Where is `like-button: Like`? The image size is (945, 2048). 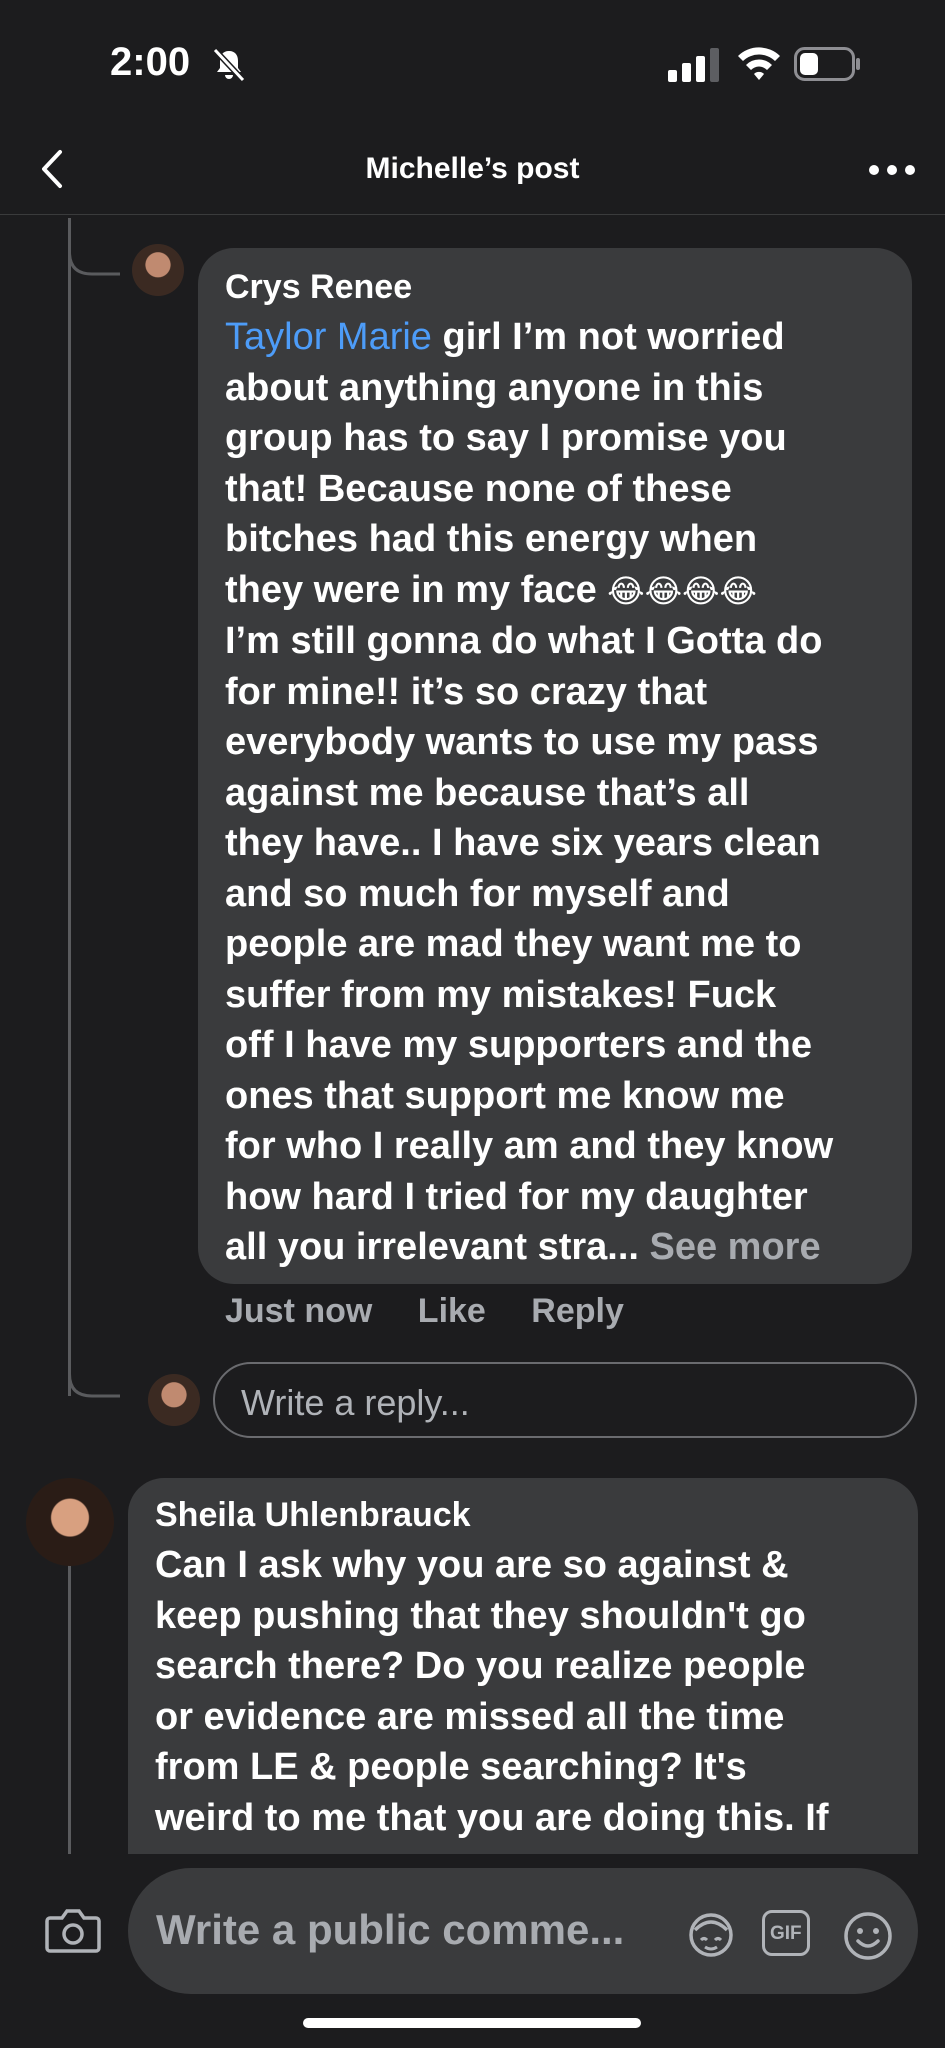 like-button: Like is located at coordinates (452, 1311).